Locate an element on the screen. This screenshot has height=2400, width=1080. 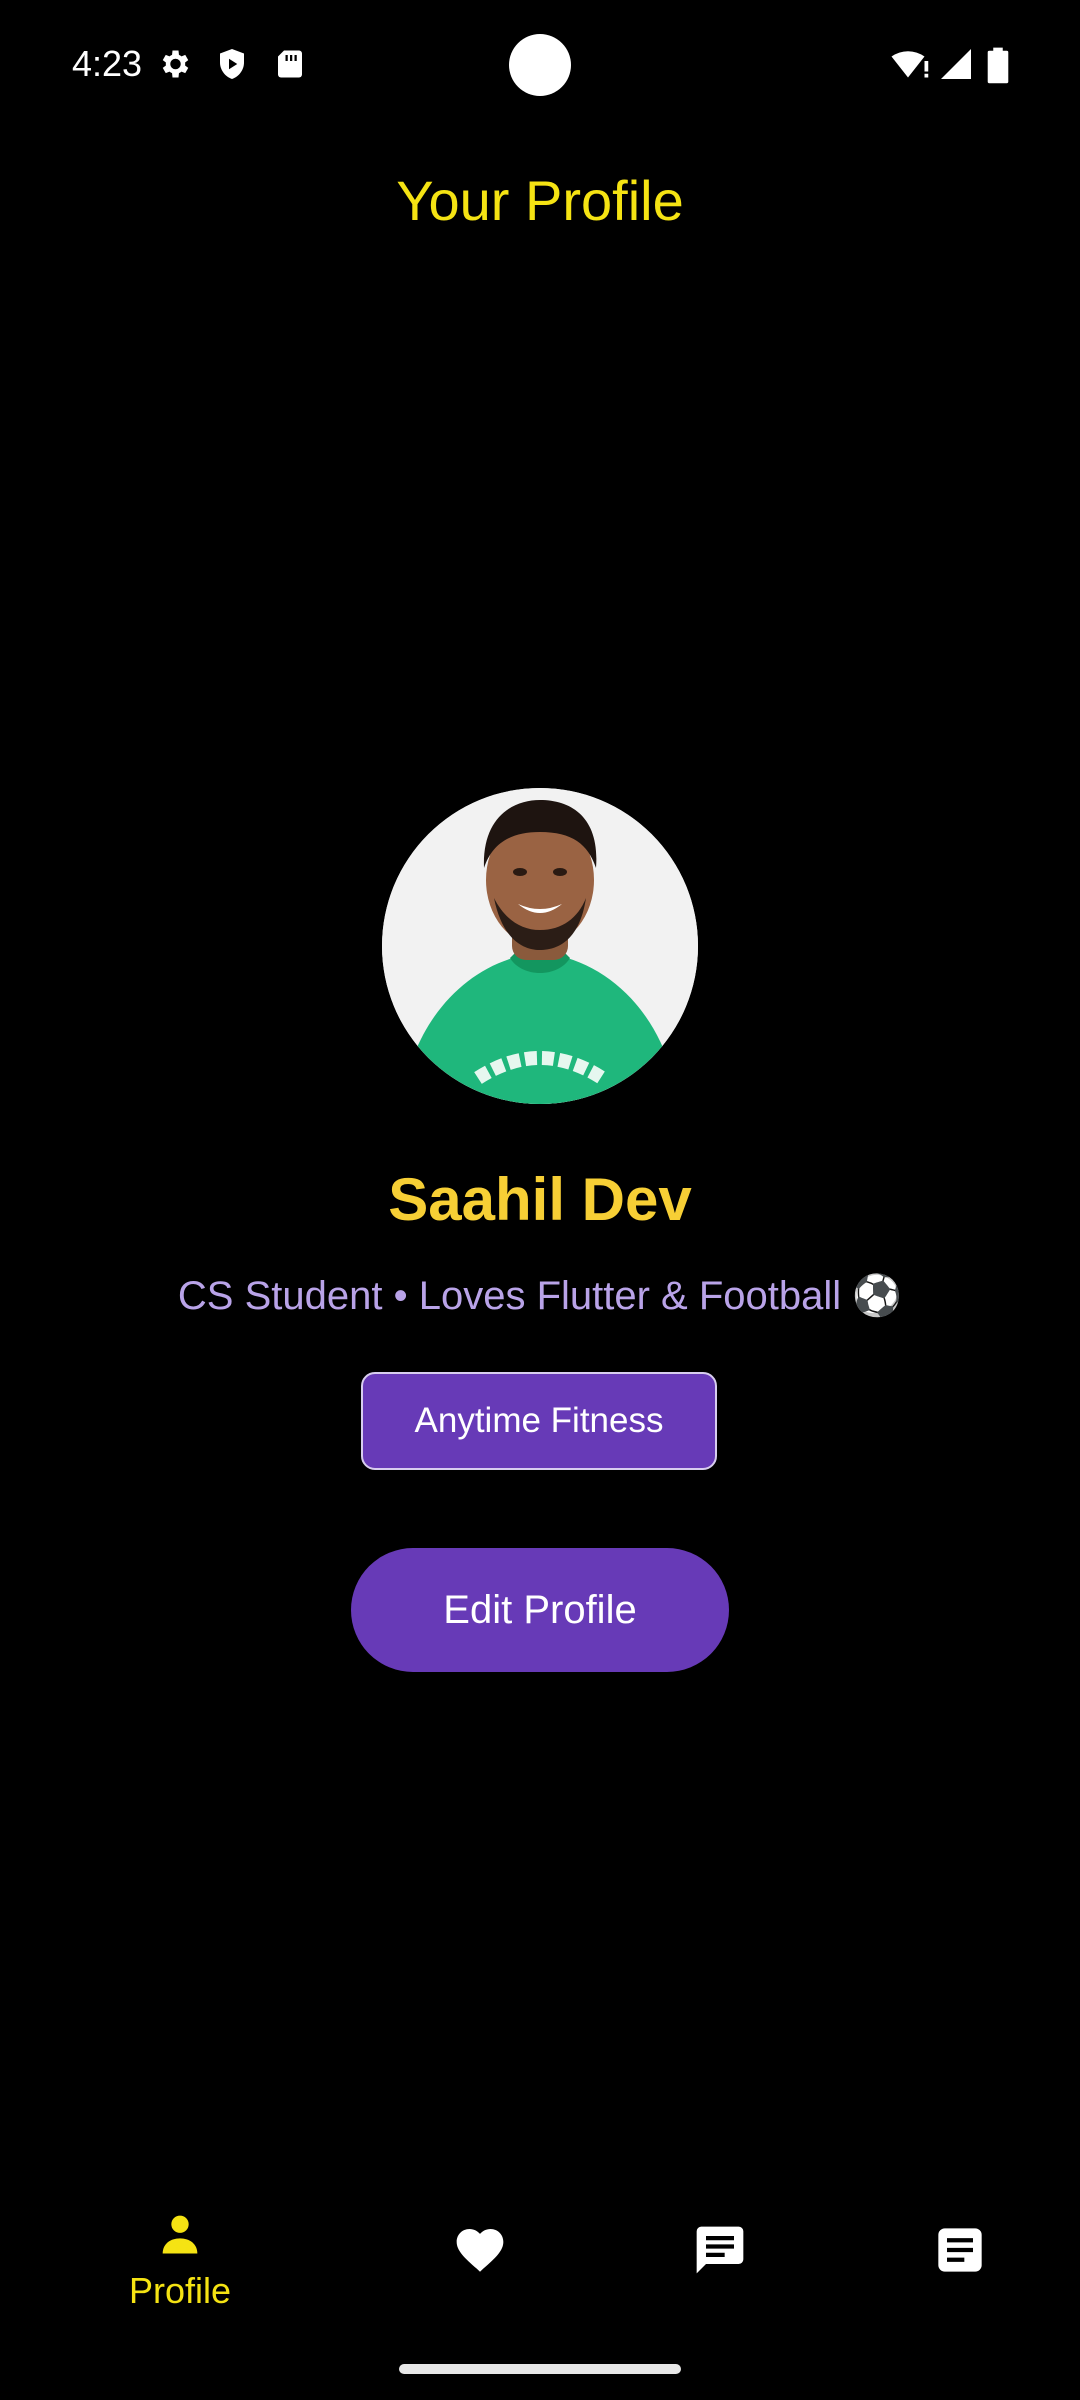
nav-label-profile: Profile is located at coordinates (180, 2290).